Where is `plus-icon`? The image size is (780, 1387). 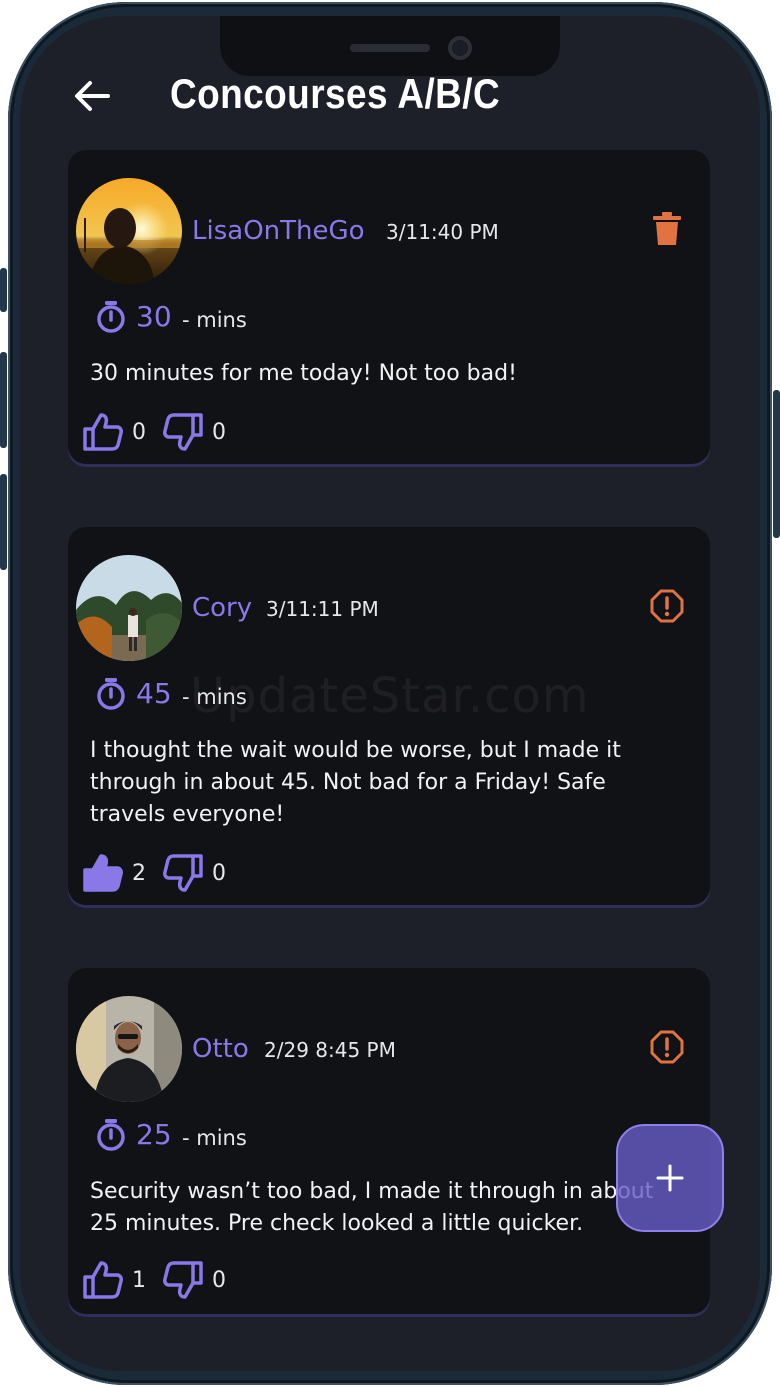 plus-icon is located at coordinates (670, 1178).